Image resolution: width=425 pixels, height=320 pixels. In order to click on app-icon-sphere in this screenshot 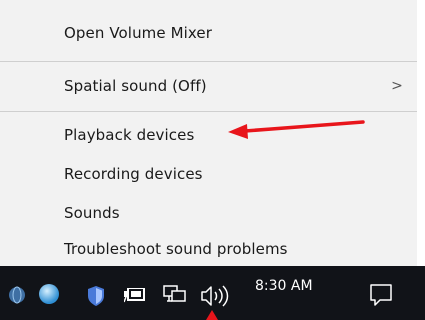, I will do `click(50, 295)`.